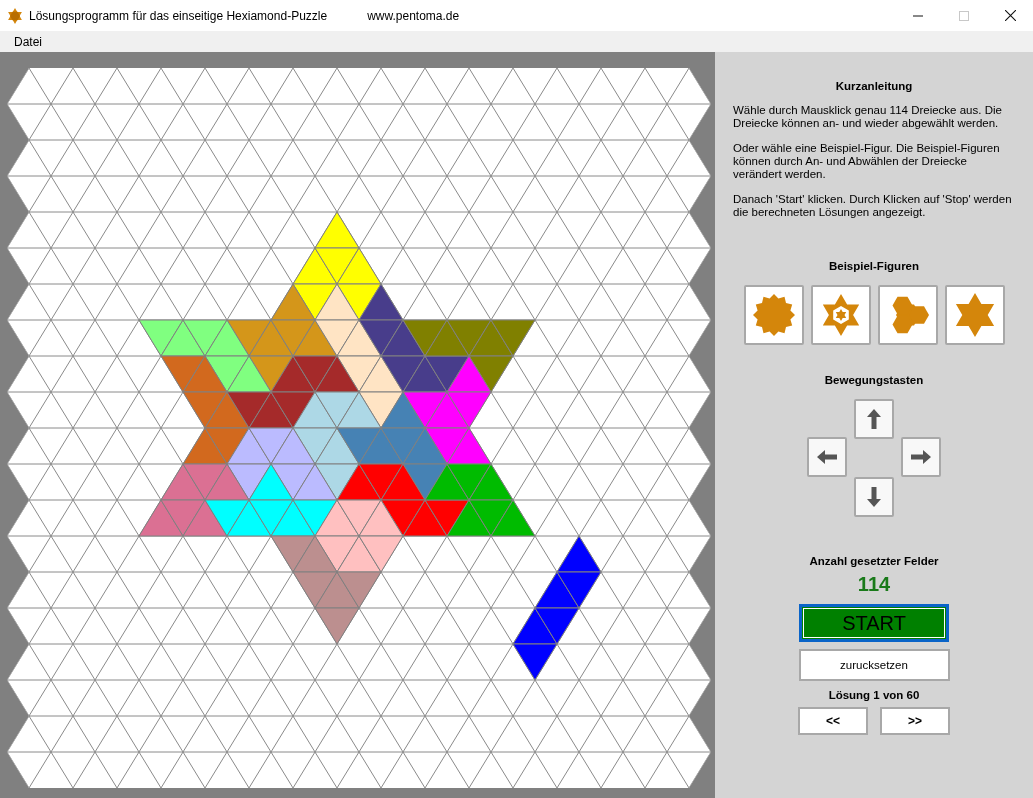 The image size is (1033, 798). What do you see at coordinates (874, 665) in the screenshot?
I see `reset-button: zurucksetzen` at bounding box center [874, 665].